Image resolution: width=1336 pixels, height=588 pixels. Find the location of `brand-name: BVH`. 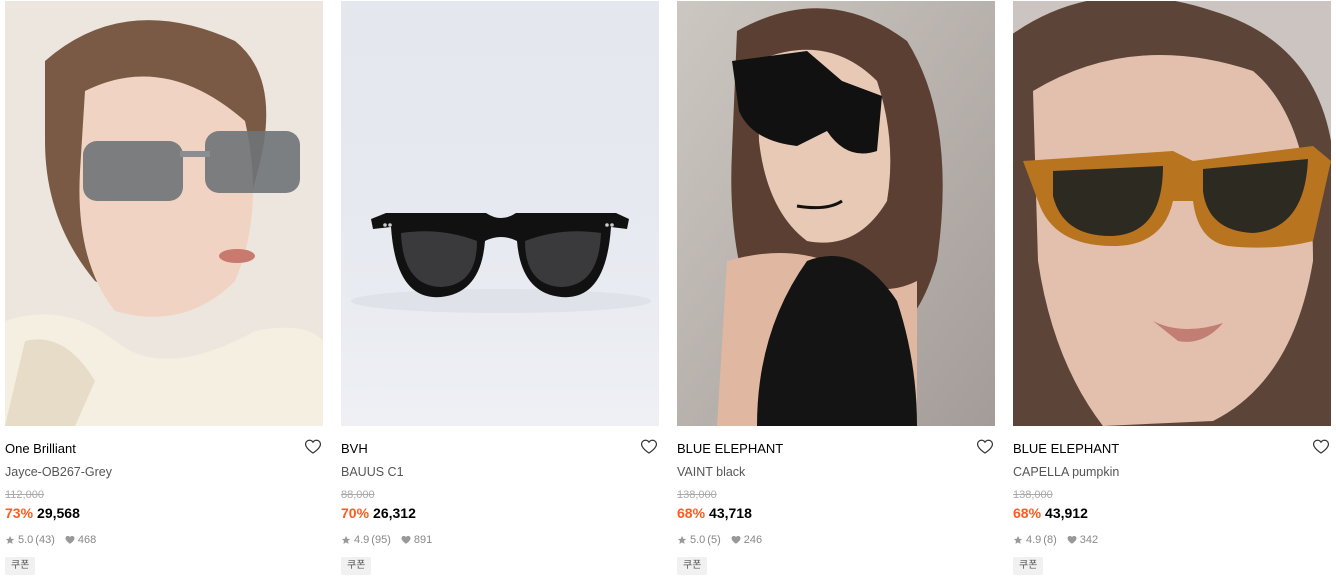

brand-name: BVH is located at coordinates (354, 448).